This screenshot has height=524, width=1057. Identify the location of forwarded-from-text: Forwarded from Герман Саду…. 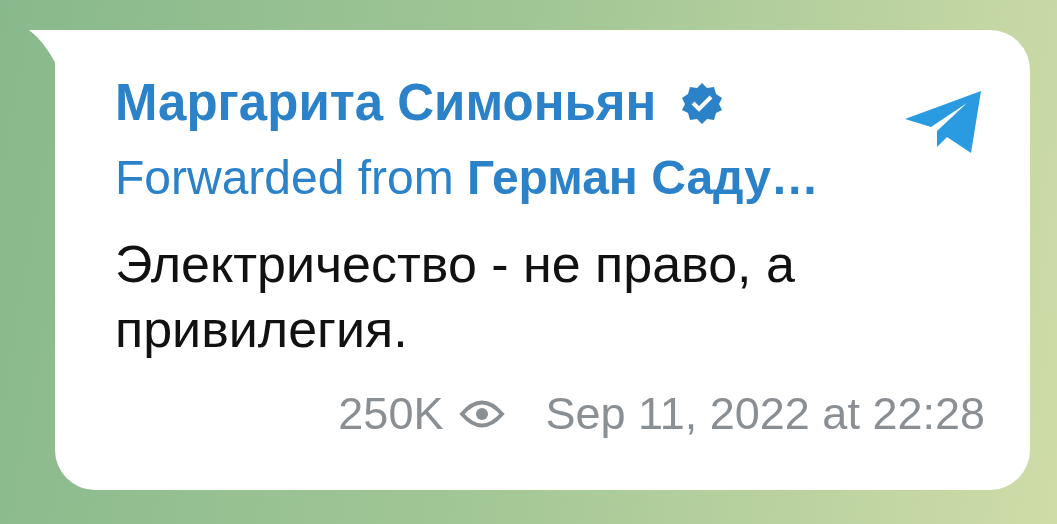
(467, 178).